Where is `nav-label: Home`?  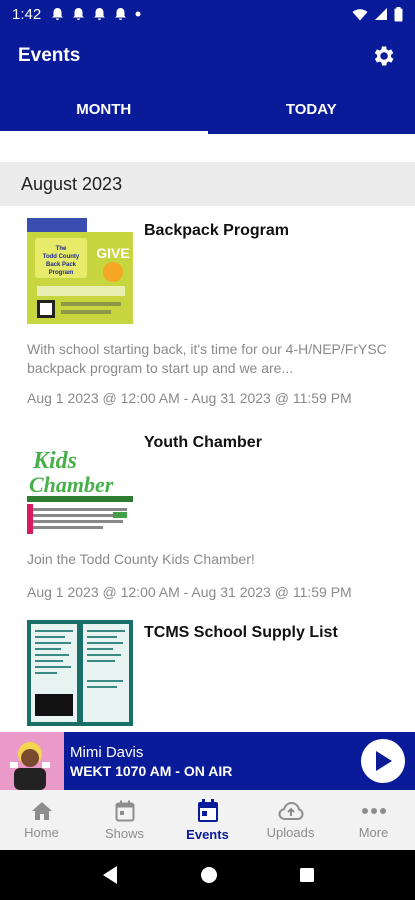
nav-label: Home is located at coordinates (41, 832).